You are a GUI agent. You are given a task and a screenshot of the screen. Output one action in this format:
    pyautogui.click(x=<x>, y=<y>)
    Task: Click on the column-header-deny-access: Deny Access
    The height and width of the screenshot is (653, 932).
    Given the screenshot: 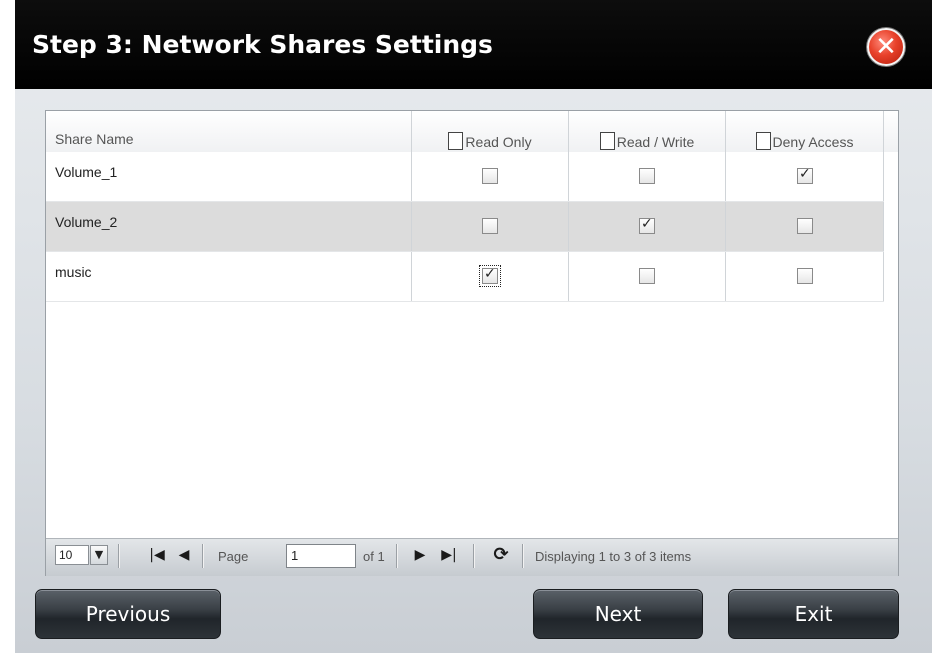 What is the action you would take?
    pyautogui.click(x=805, y=131)
    